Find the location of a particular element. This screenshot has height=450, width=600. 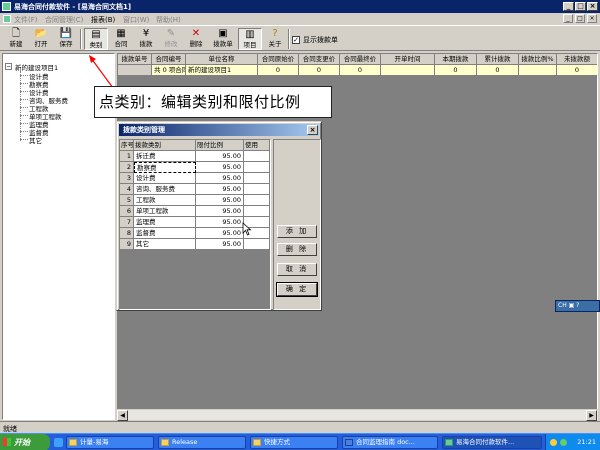

row-number: 2 is located at coordinates (127, 167).